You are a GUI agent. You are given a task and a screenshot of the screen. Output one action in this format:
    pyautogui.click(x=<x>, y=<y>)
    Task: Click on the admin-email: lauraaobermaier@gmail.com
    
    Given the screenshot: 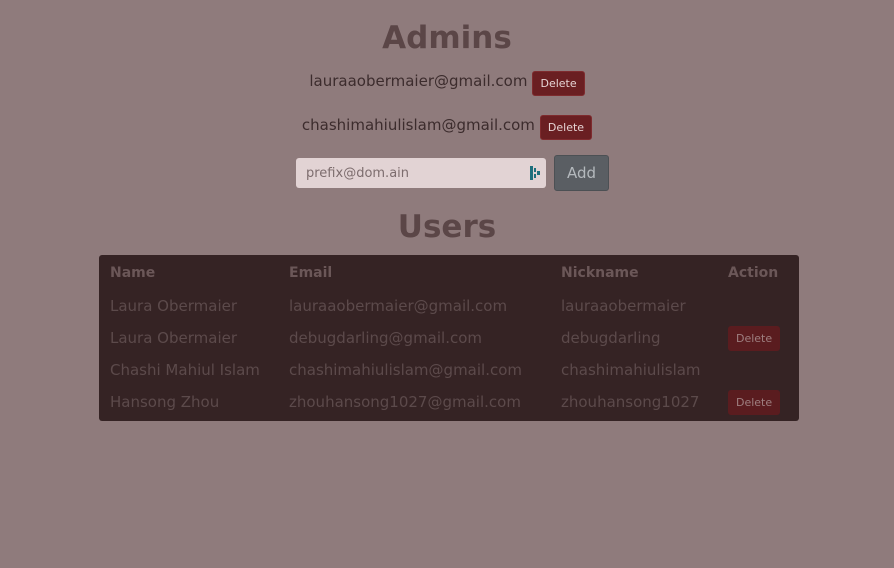 What is the action you would take?
    pyautogui.click(x=418, y=81)
    